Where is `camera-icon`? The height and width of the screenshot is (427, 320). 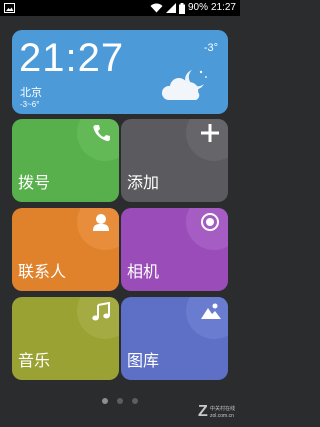
camera-icon is located at coordinates (210, 222).